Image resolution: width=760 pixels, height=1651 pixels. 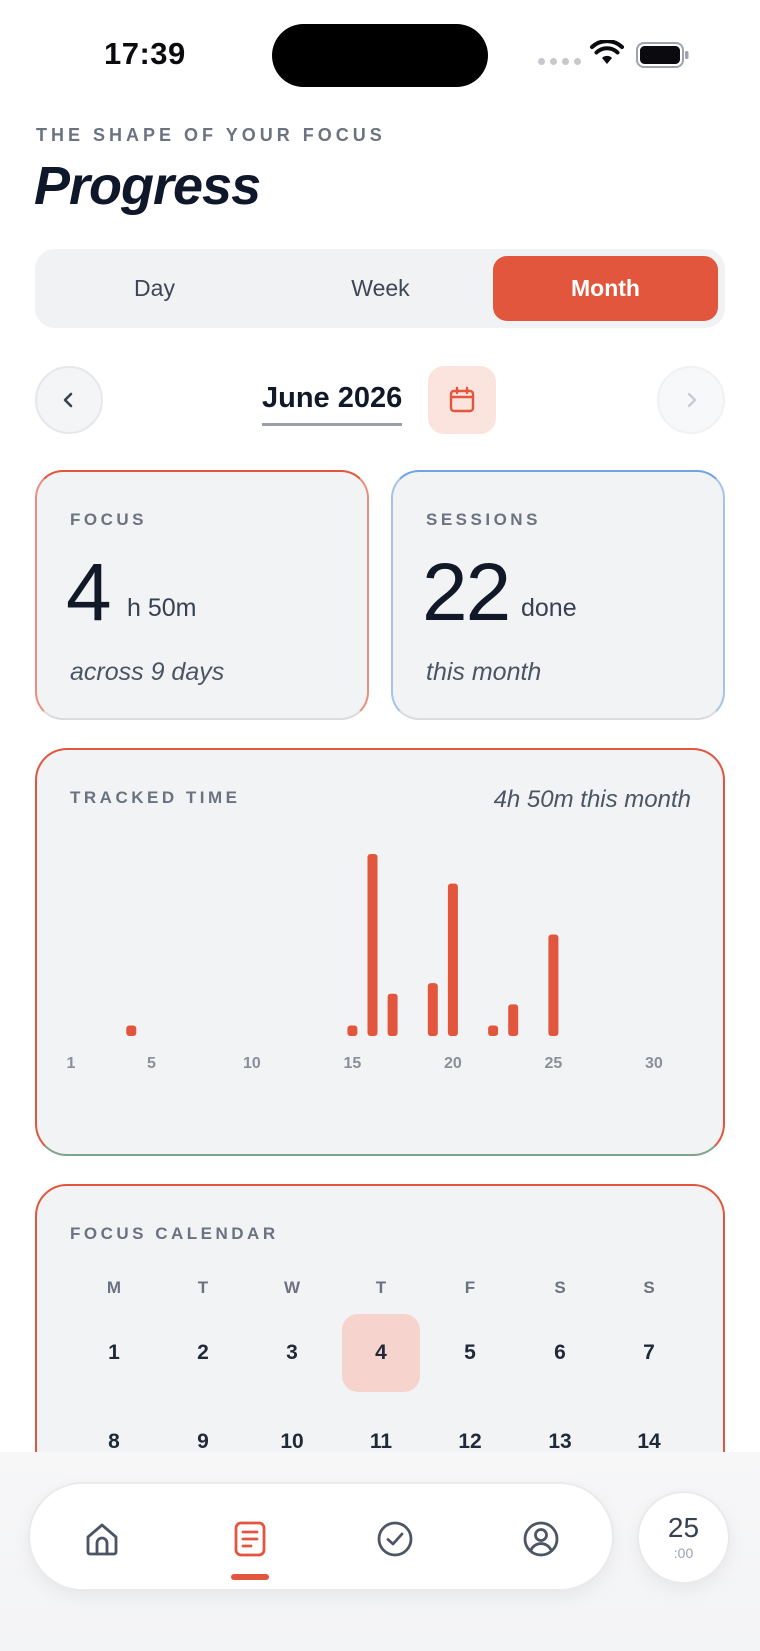 What do you see at coordinates (321, 1536) in the screenshot?
I see `tab-bar` at bounding box center [321, 1536].